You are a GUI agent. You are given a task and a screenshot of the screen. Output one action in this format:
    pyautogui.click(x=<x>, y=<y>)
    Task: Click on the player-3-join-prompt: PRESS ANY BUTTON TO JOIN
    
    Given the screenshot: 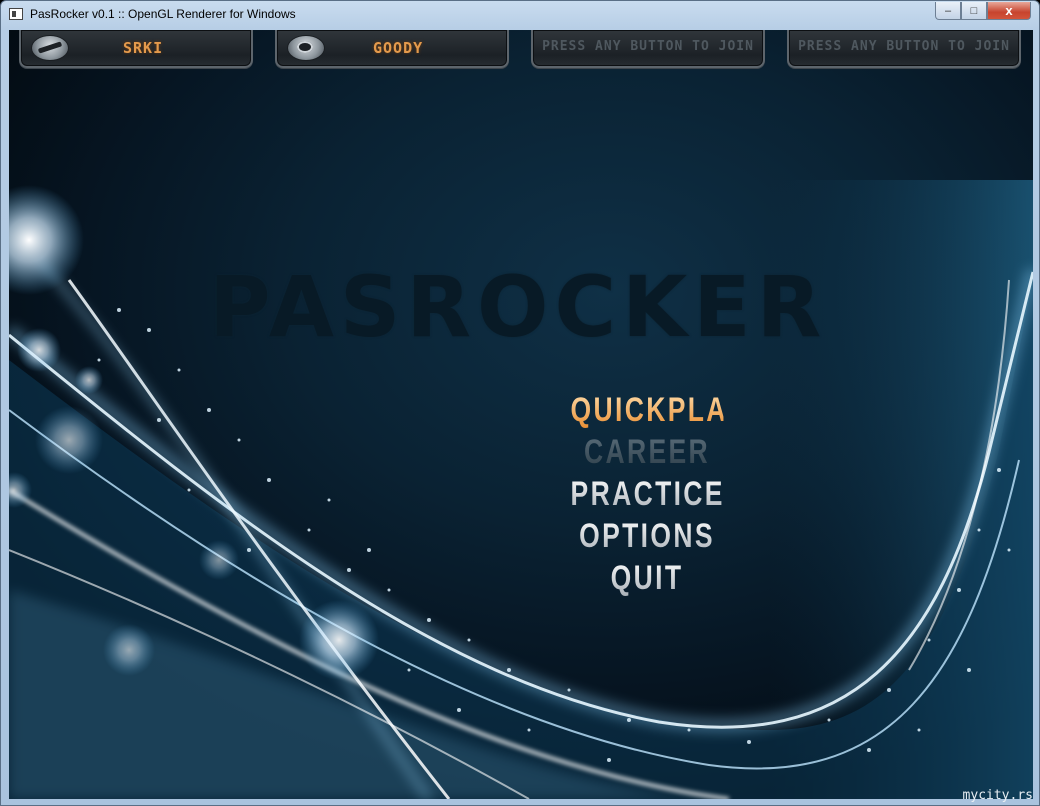 What is the action you would take?
    pyautogui.click(x=648, y=46)
    